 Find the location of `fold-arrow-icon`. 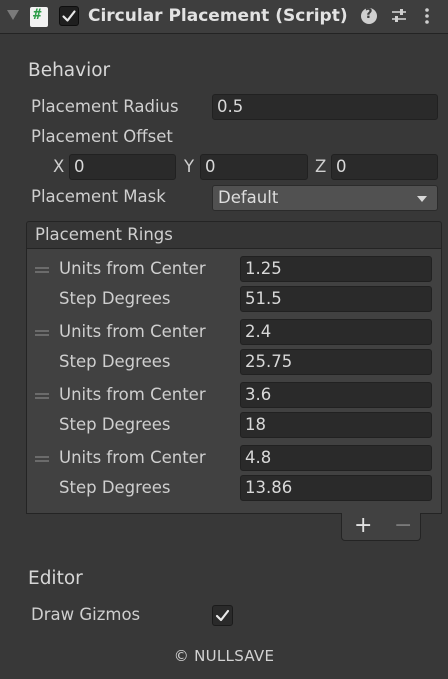

fold-arrow-icon is located at coordinates (13, 15).